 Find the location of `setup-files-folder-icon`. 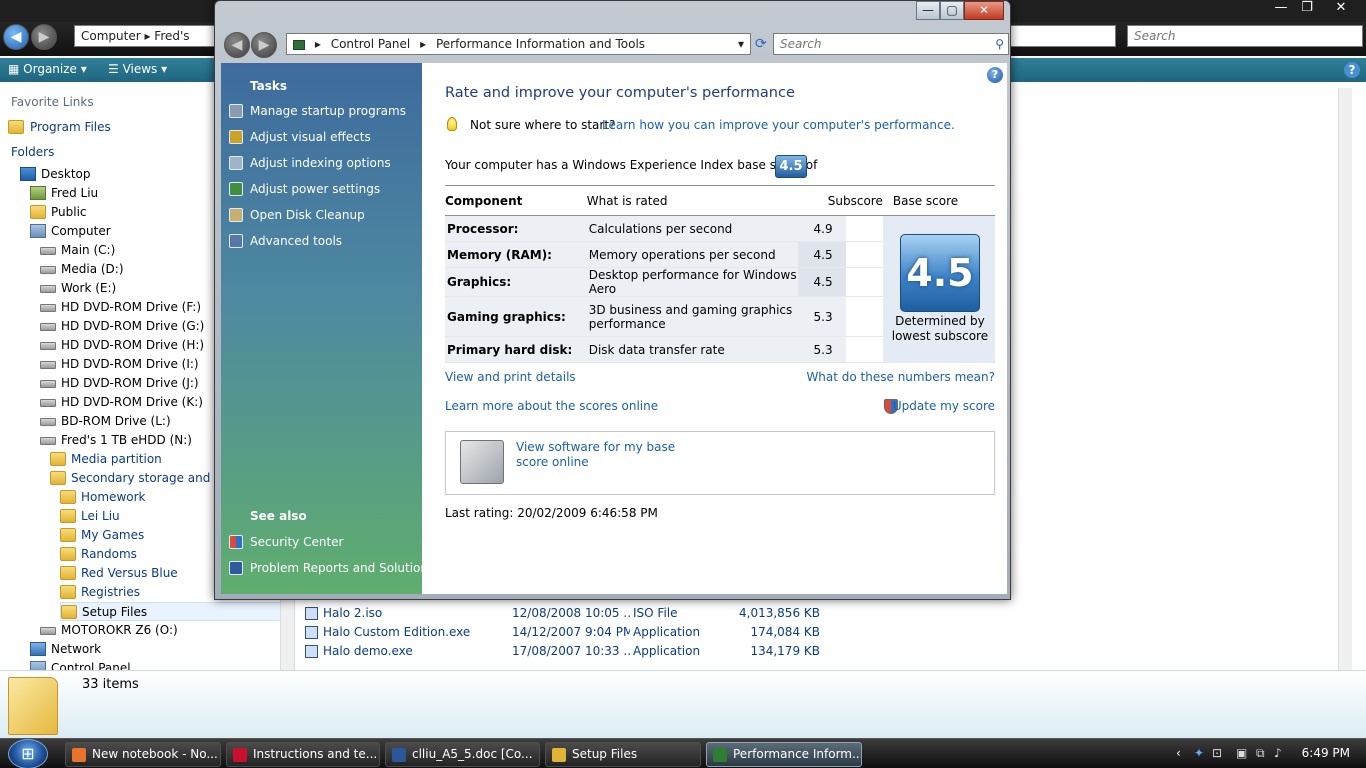

setup-files-folder-icon is located at coordinates (33, 706).